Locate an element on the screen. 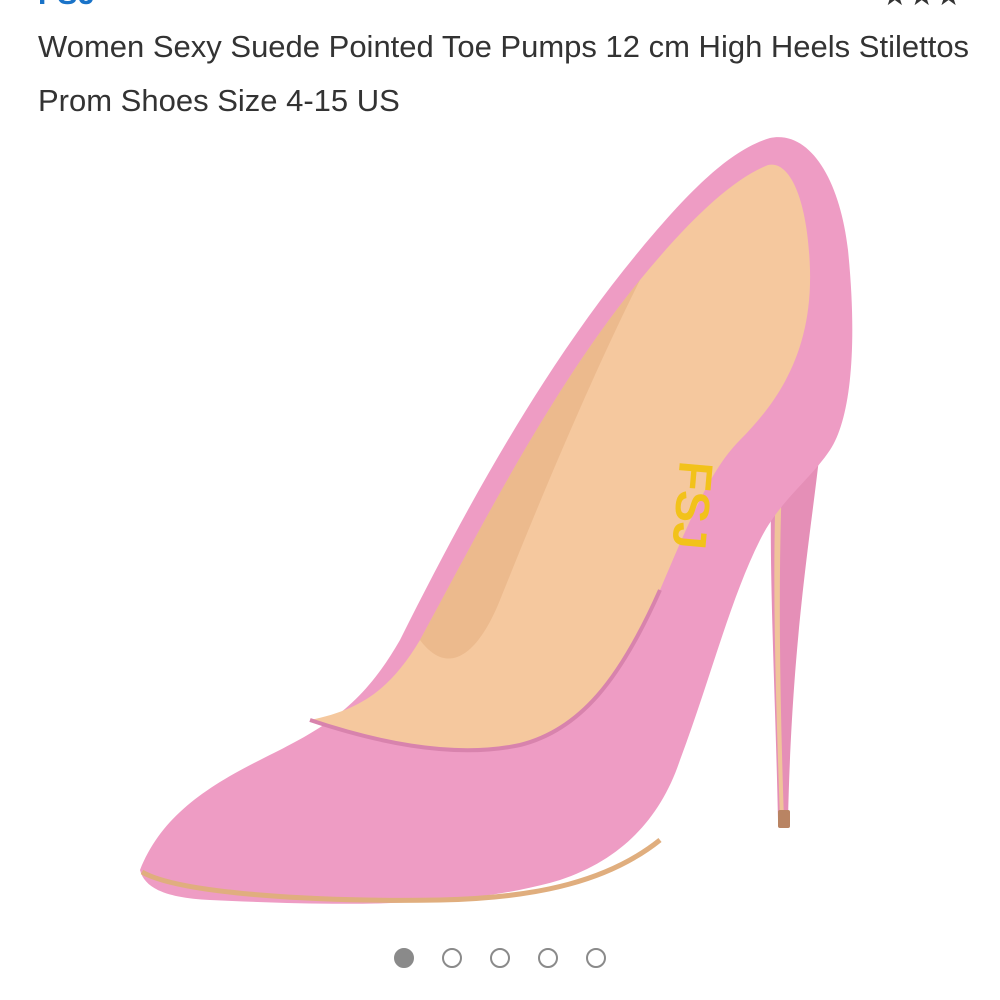 The image size is (1000, 1000). rating-cutoff: ★★★ is located at coordinates (921, 6).